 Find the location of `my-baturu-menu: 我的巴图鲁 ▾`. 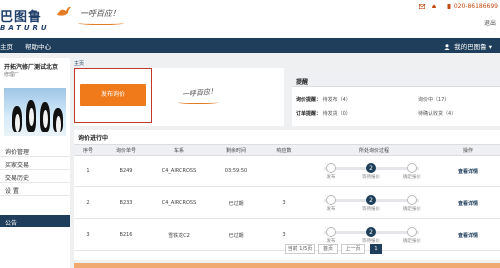

my-baturu-menu: 我的巴图鲁 ▾ is located at coordinates (468, 46).